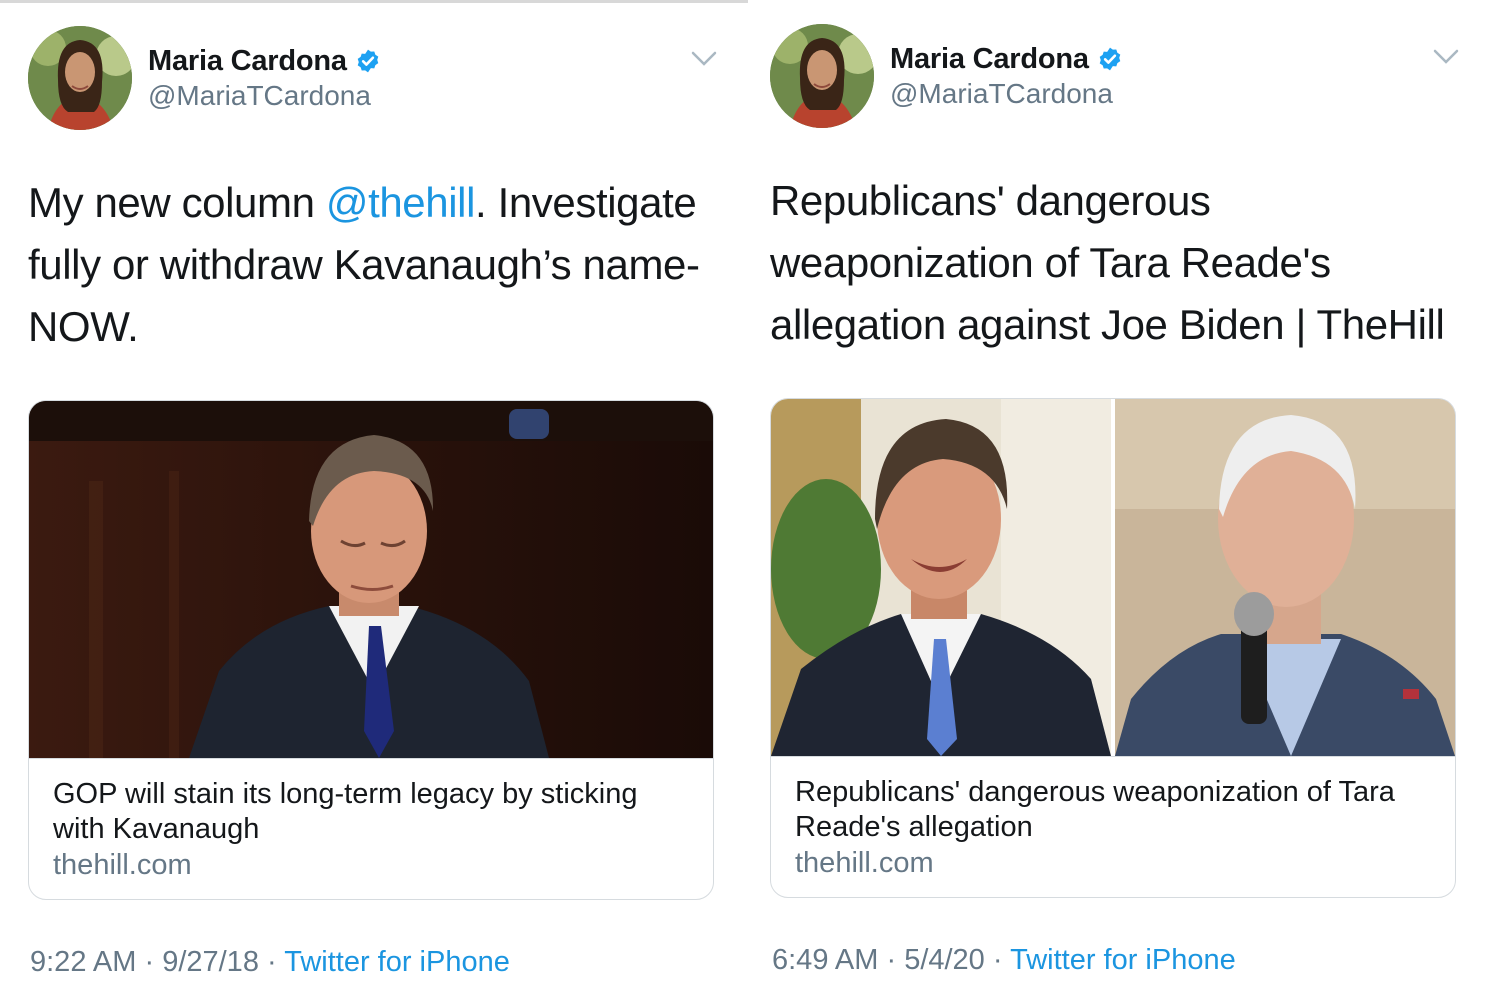  Describe the element at coordinates (177, 202) in the screenshot. I see `tweet-text-part: My new column` at that location.